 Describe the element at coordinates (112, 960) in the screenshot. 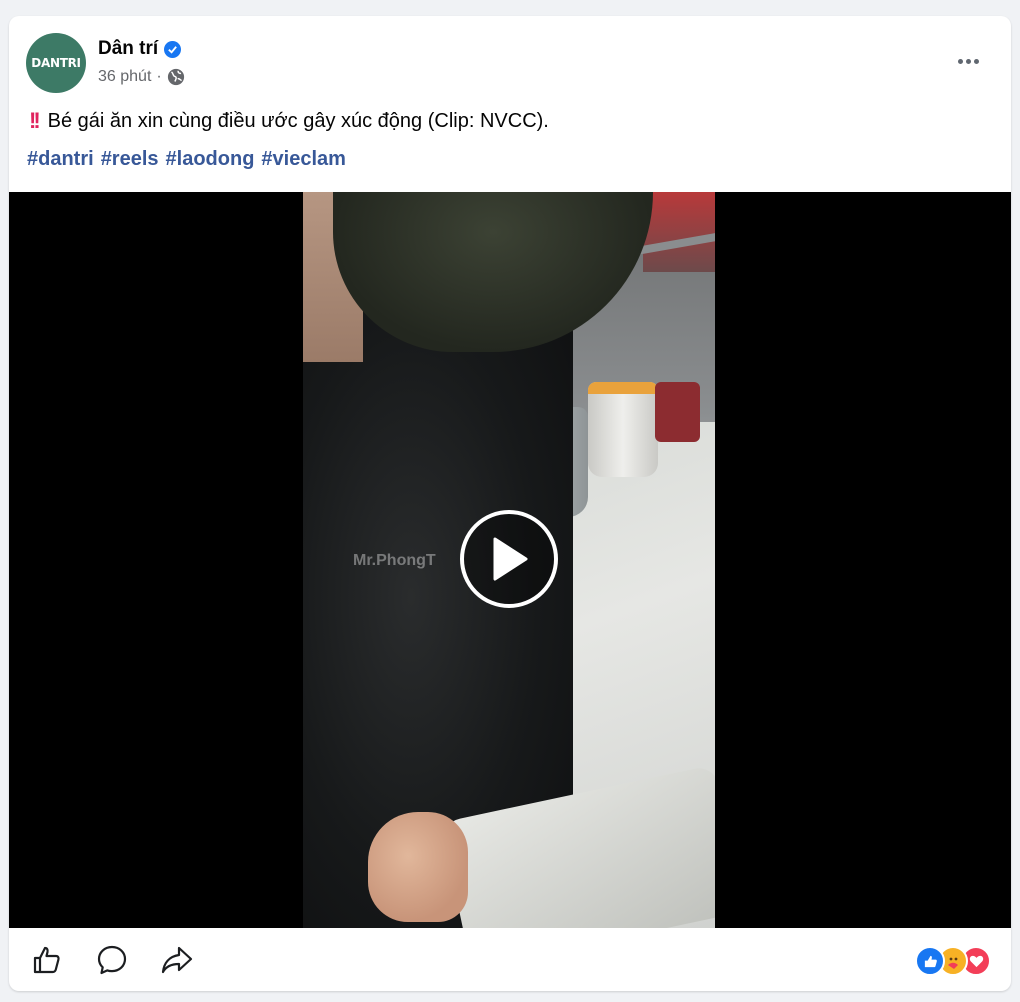

I see `comment-icon` at that location.